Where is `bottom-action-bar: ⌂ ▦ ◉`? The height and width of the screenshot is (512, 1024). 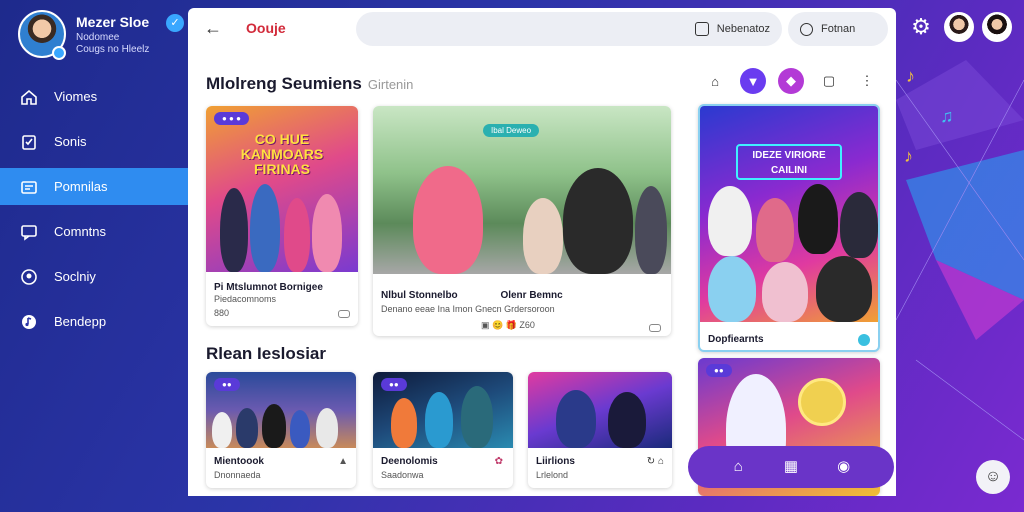 bottom-action-bar: ⌂ ▦ ◉ is located at coordinates (791, 467).